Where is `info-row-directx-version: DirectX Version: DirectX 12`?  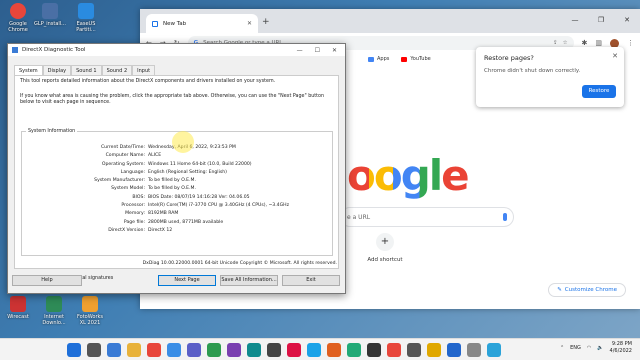
info-row-directx-version: DirectX Version: DirectX 12 is located at coordinates (177, 231).